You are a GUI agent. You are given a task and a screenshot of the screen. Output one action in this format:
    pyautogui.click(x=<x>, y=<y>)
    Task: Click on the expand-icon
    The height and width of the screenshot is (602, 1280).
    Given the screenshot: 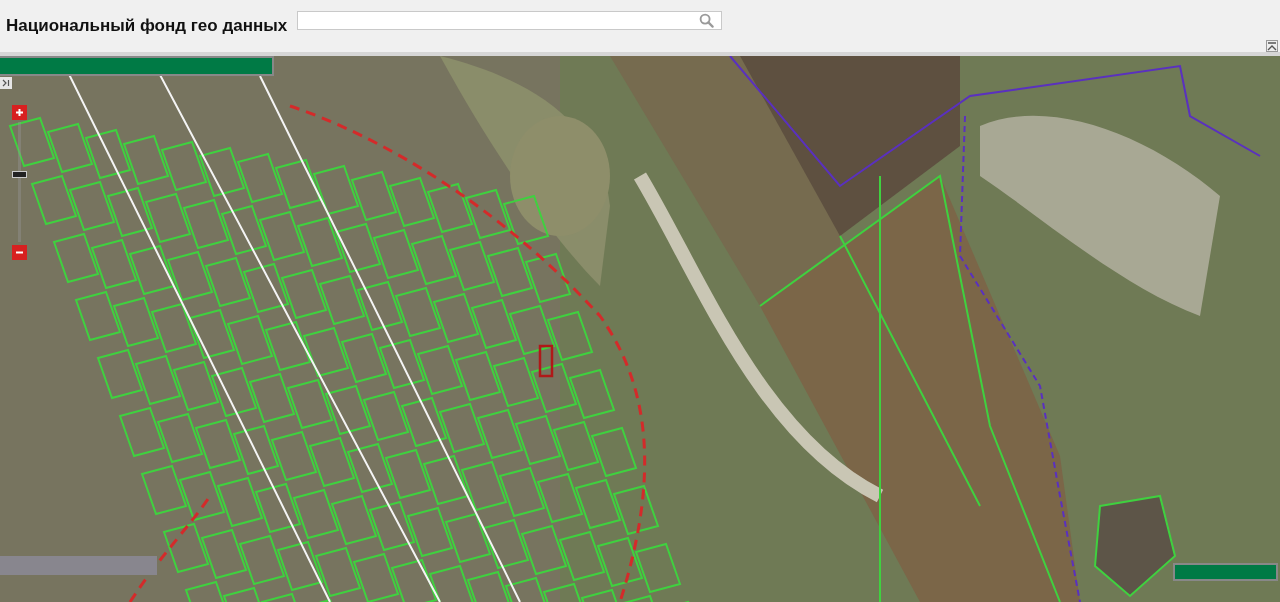 What is the action you would take?
    pyautogui.click(x=6, y=83)
    